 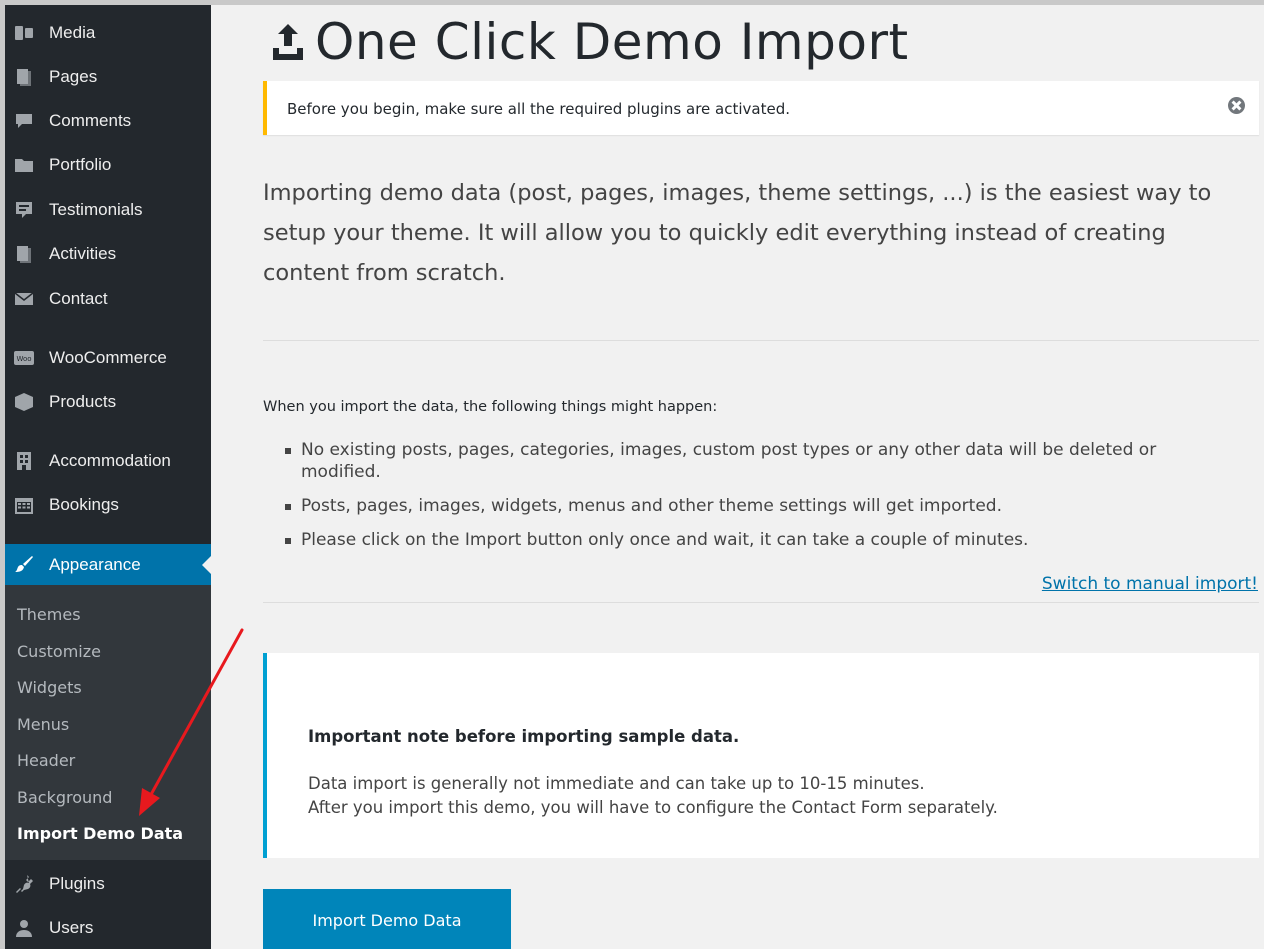 What do you see at coordinates (387, 919) in the screenshot?
I see `import-demo-data-button: Import Demo Data` at bounding box center [387, 919].